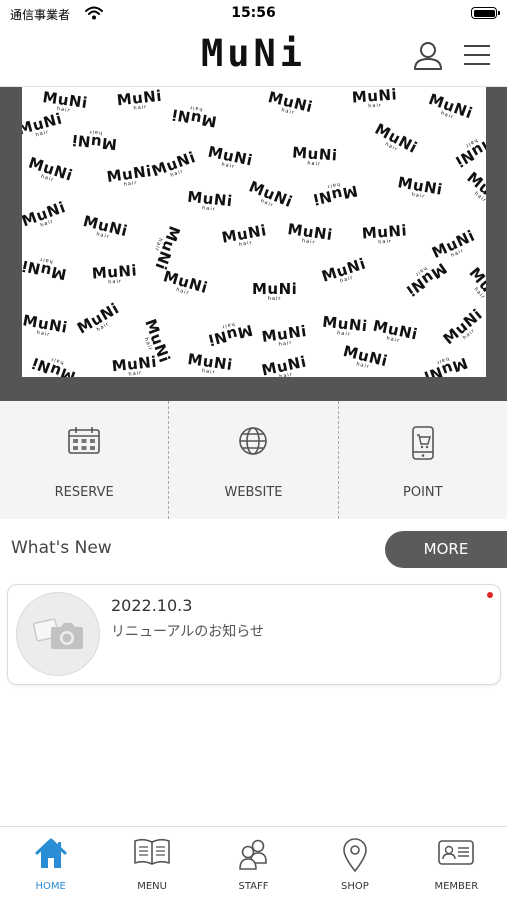  I want to click on tab-home-label: HOME, so click(50, 886).